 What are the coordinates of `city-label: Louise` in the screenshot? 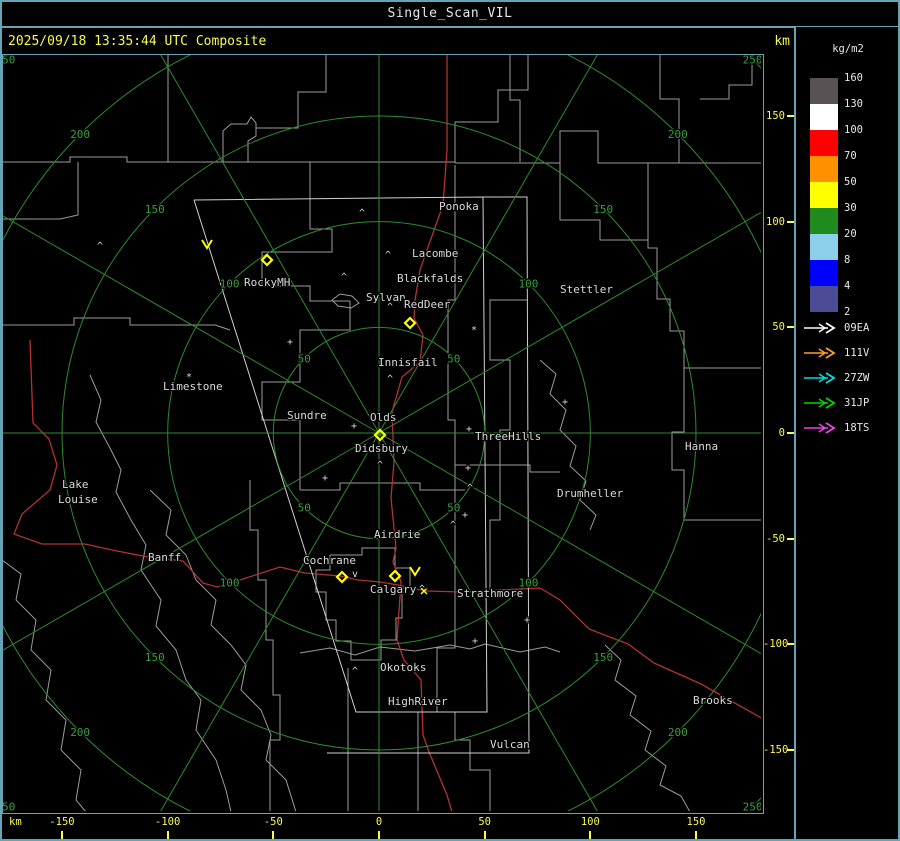 It's located at (78, 499).